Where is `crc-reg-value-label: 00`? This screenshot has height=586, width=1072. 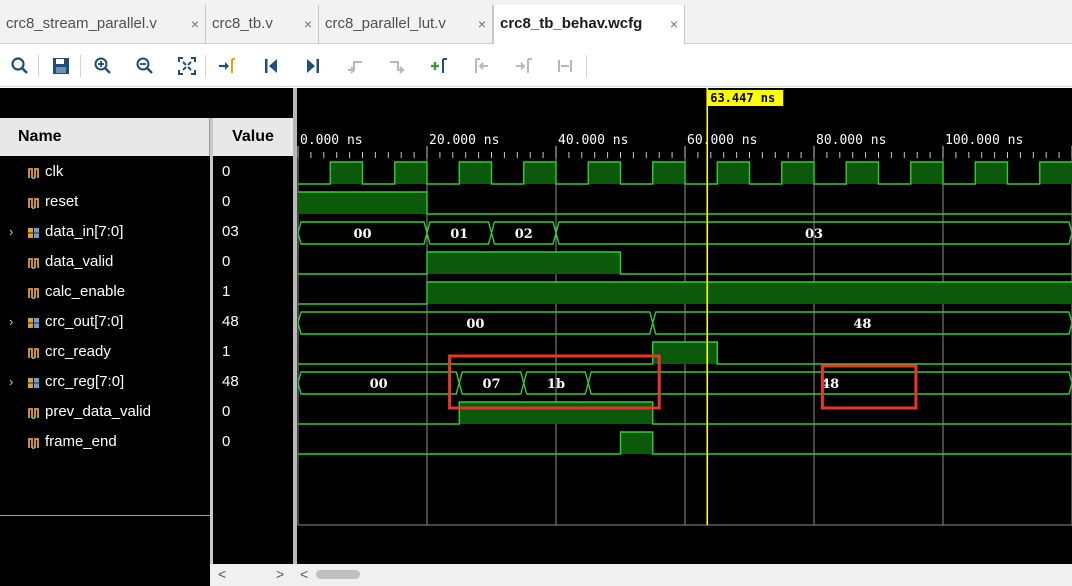 crc-reg-value-label: 00 is located at coordinates (379, 384).